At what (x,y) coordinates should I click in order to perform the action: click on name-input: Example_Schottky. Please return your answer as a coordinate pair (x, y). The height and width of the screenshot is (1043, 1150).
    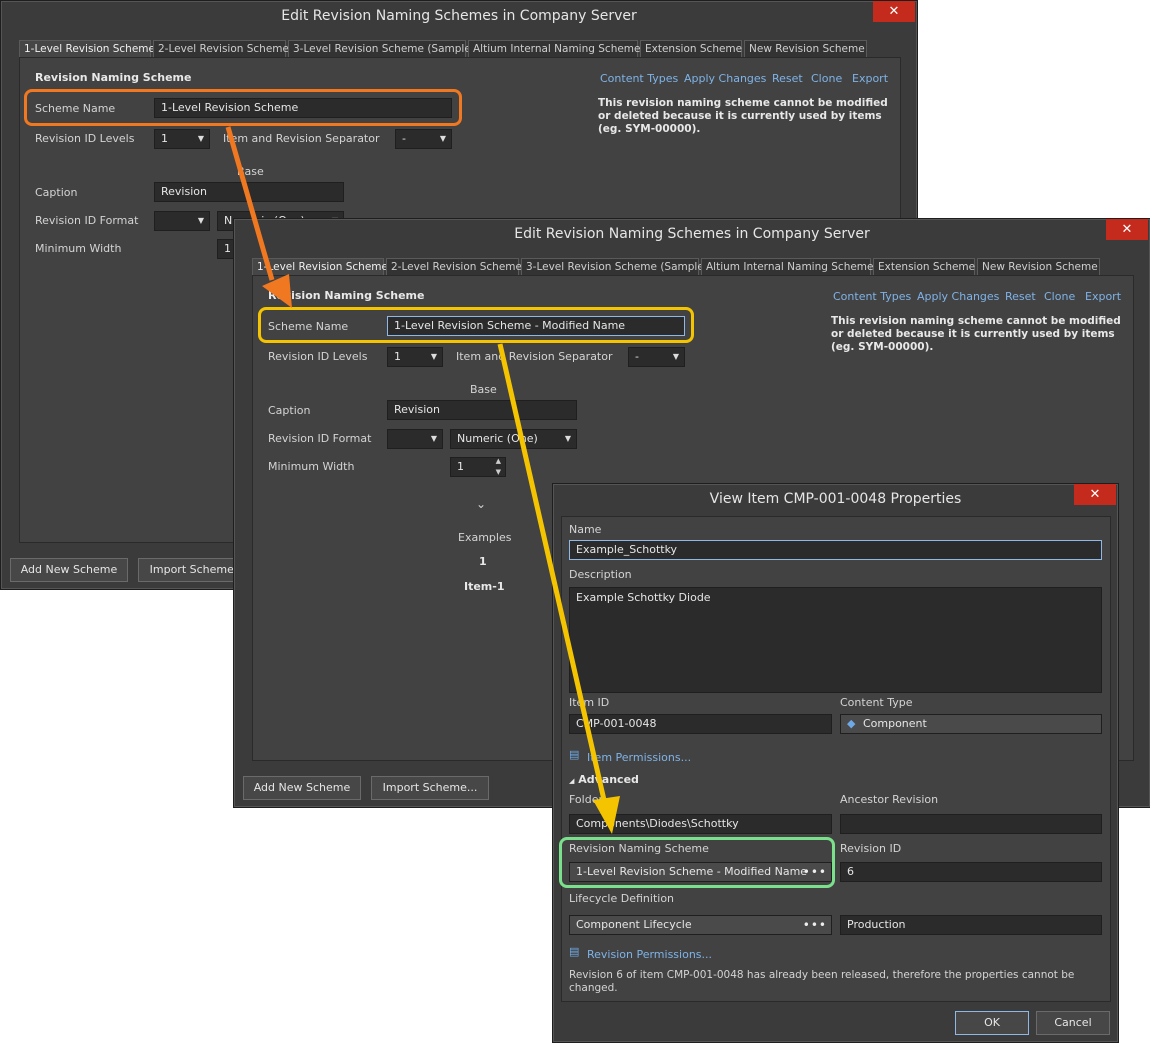
    Looking at the image, I should click on (835, 550).